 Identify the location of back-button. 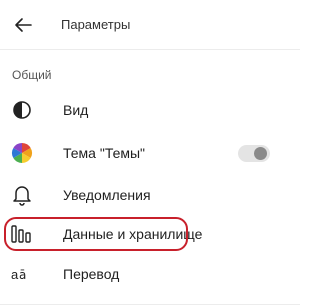
(23, 25).